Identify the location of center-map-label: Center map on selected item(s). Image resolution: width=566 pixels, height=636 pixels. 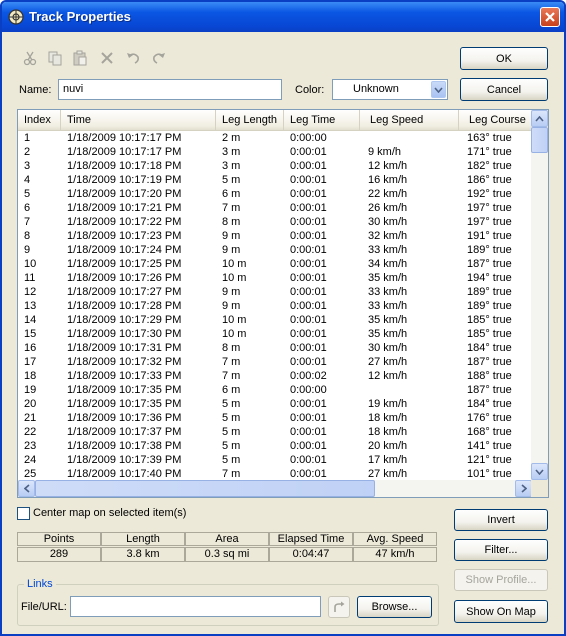
(109, 513).